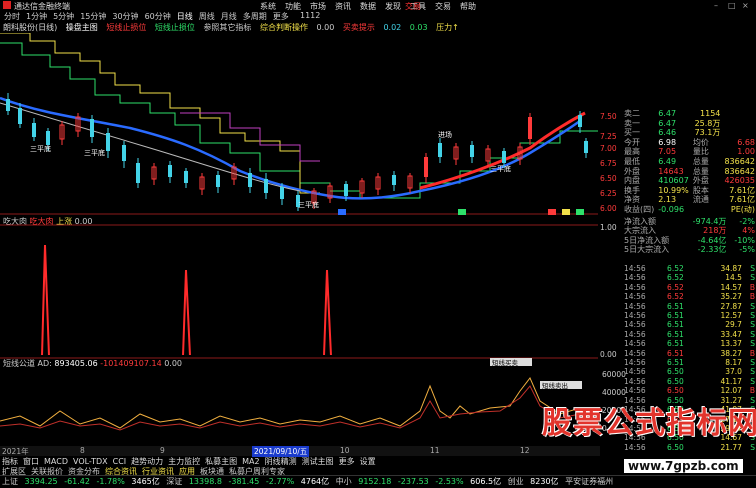 The image size is (756, 488). Describe the element at coordinates (449, 481) in the screenshot. I see `index-percent: -2.53%` at that location.